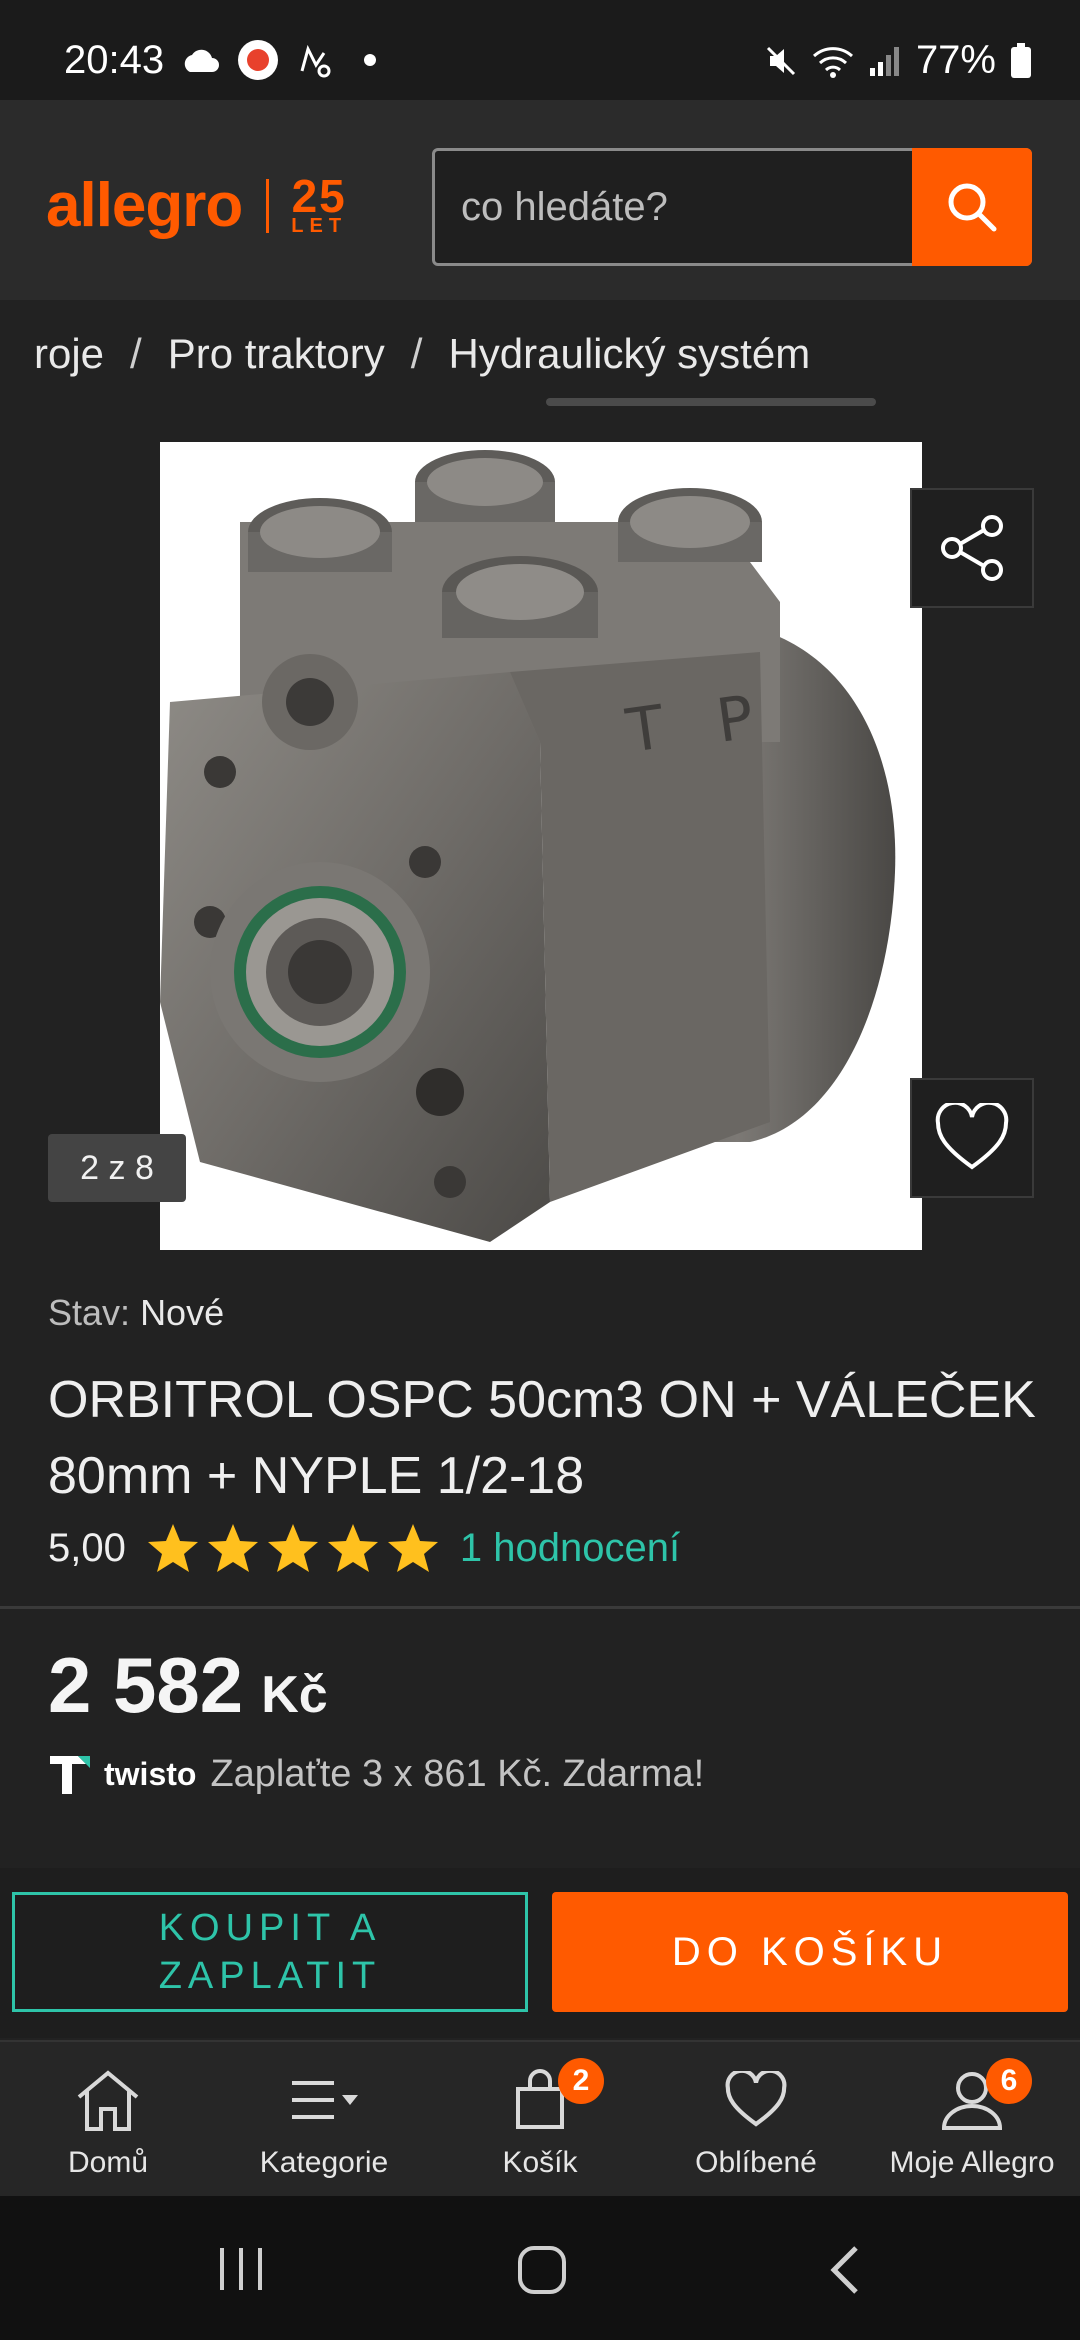  Describe the element at coordinates (201, 60) in the screenshot. I see `cloud-icon` at that location.